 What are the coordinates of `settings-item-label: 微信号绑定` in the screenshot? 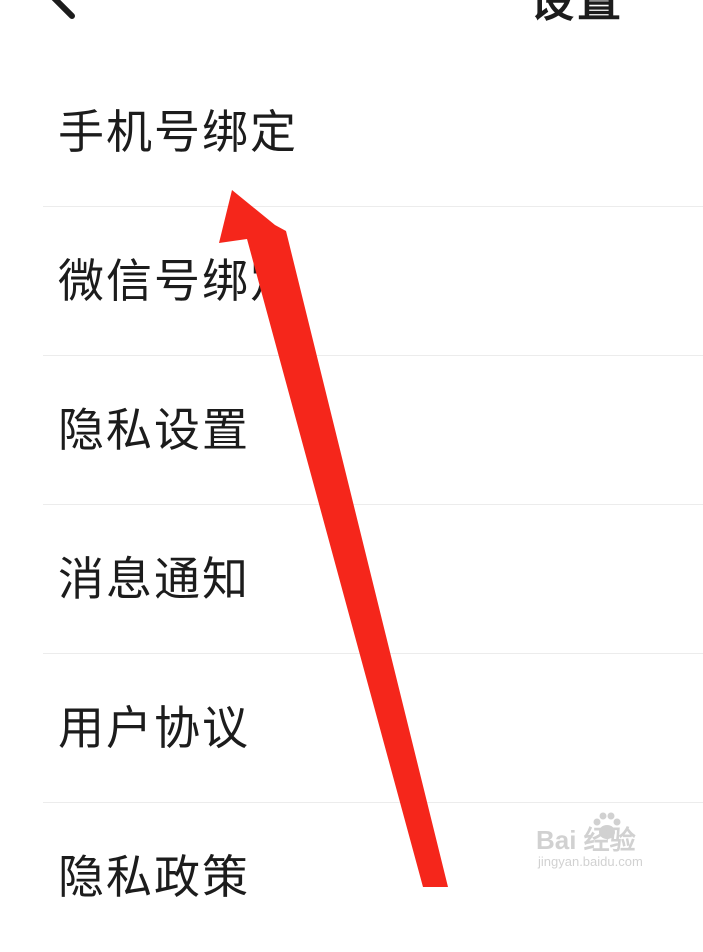 It's located at (178, 281).